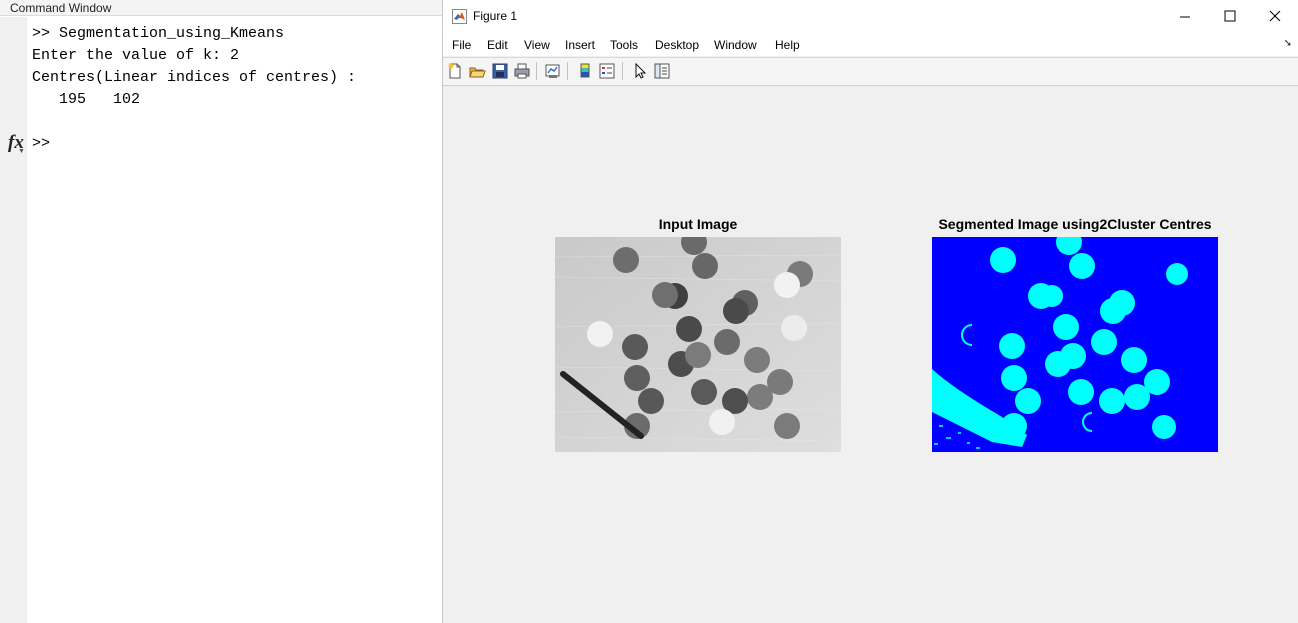  What do you see at coordinates (624, 45) in the screenshot?
I see `menu-tools: Tools` at bounding box center [624, 45].